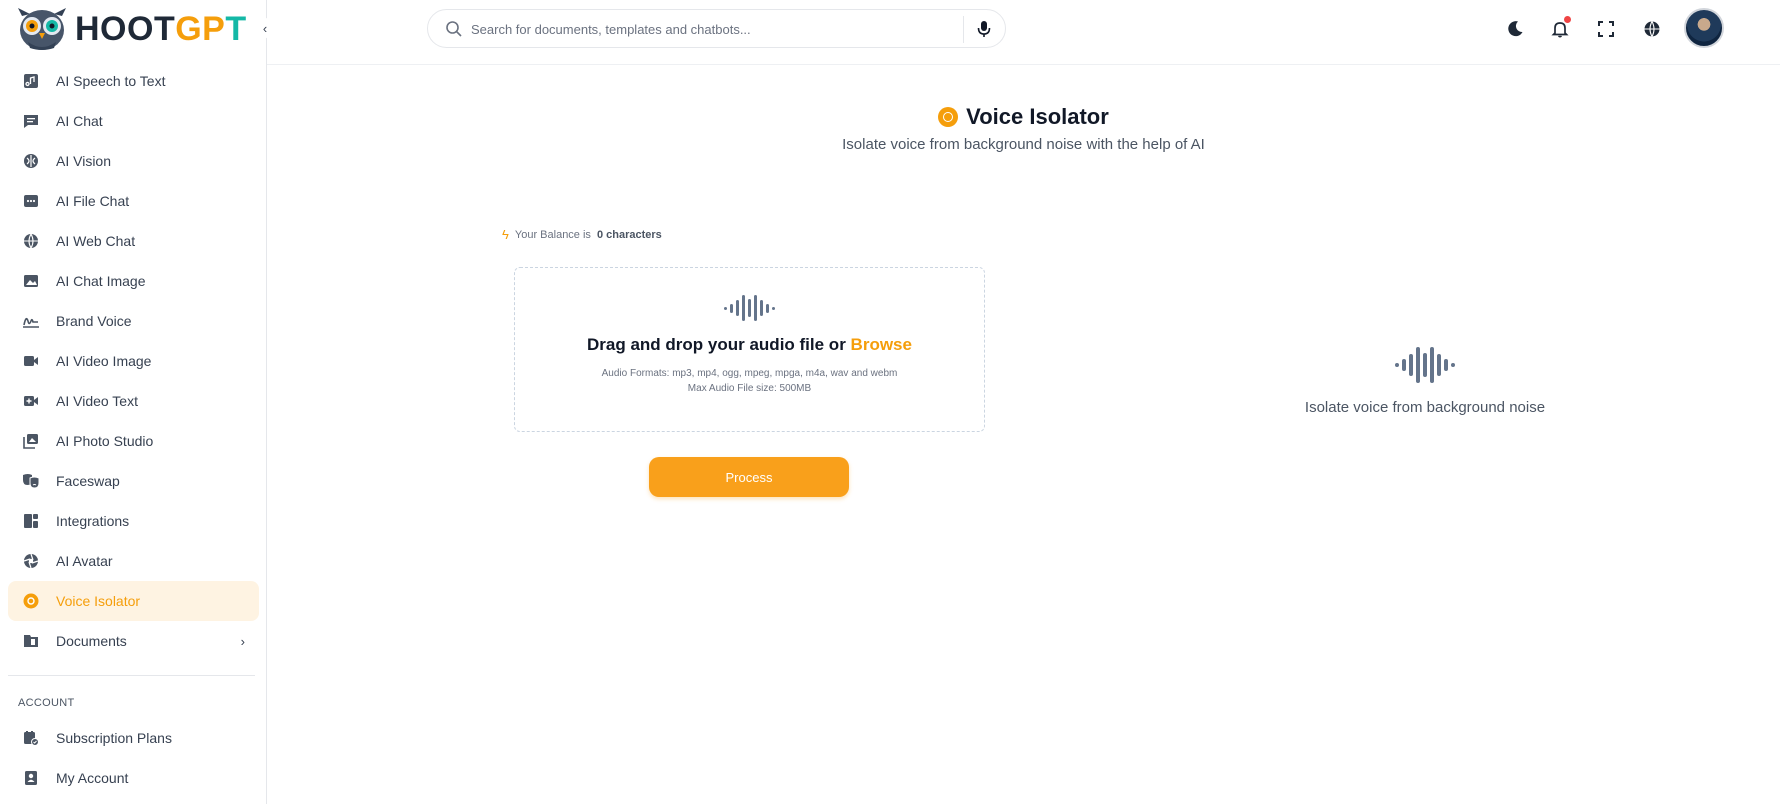 This screenshot has height=804, width=1780. What do you see at coordinates (31, 641) in the screenshot?
I see `folder-icon` at bounding box center [31, 641].